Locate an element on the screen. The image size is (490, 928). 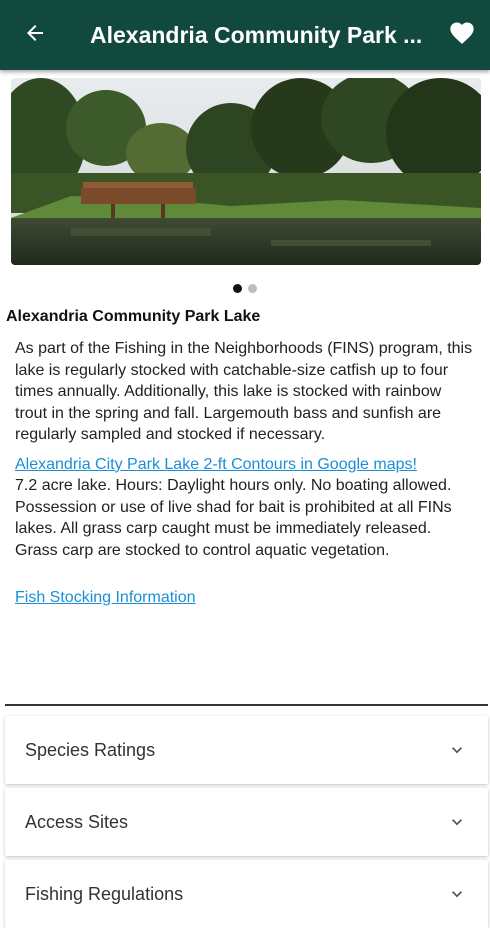
species-ratings-panel: Species Ratings is located at coordinates (246, 750).